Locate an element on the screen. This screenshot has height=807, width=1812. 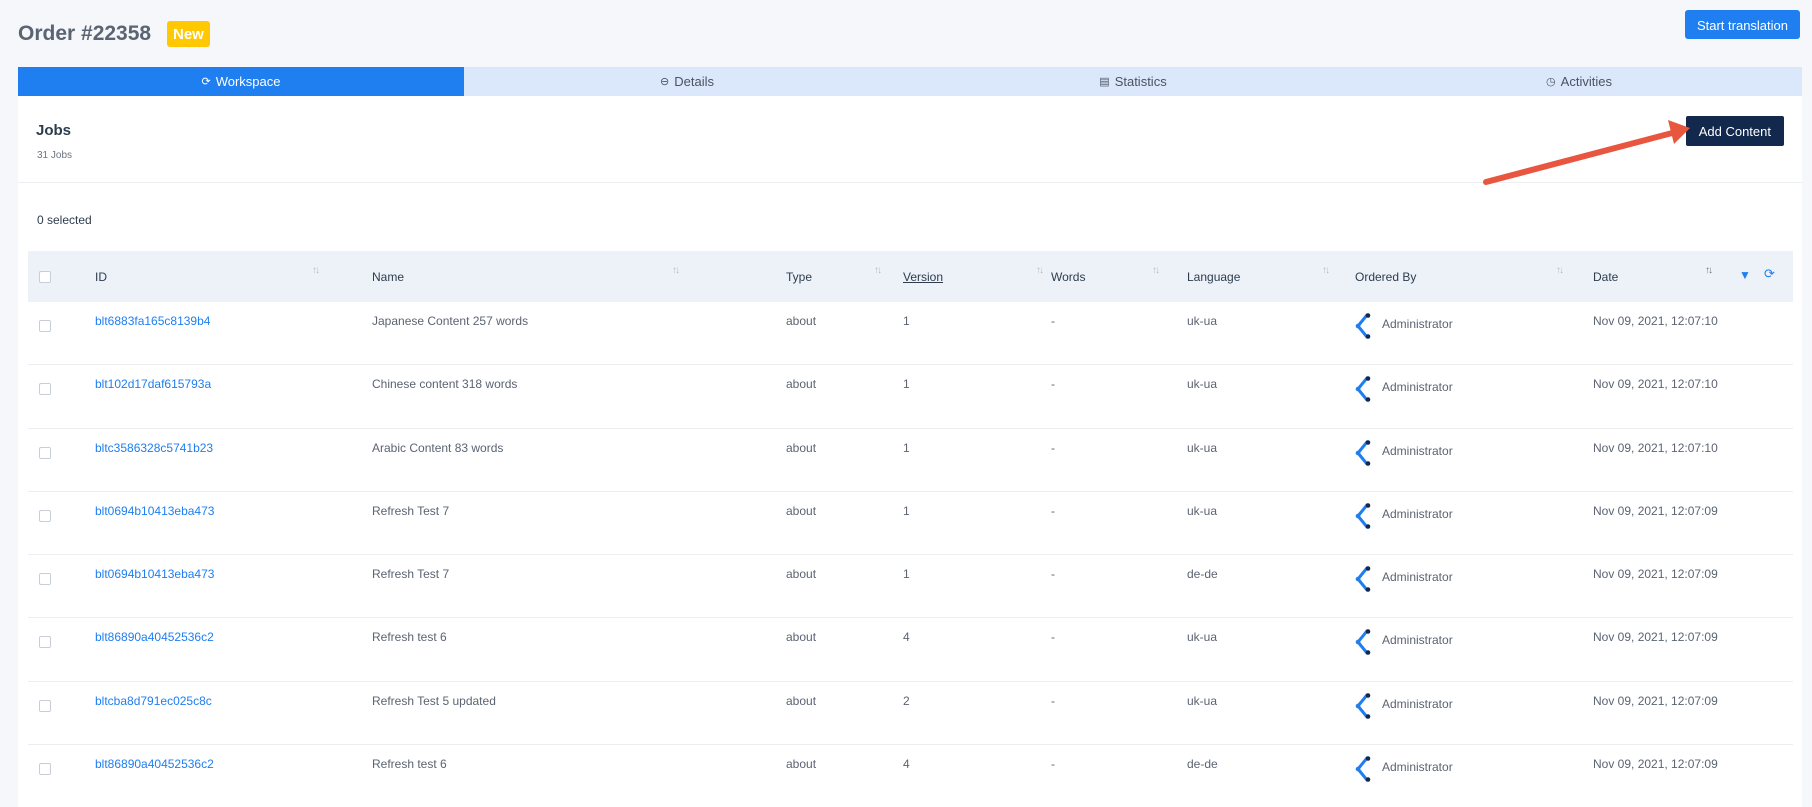
column-header-date: Date is located at coordinates (1605, 276).